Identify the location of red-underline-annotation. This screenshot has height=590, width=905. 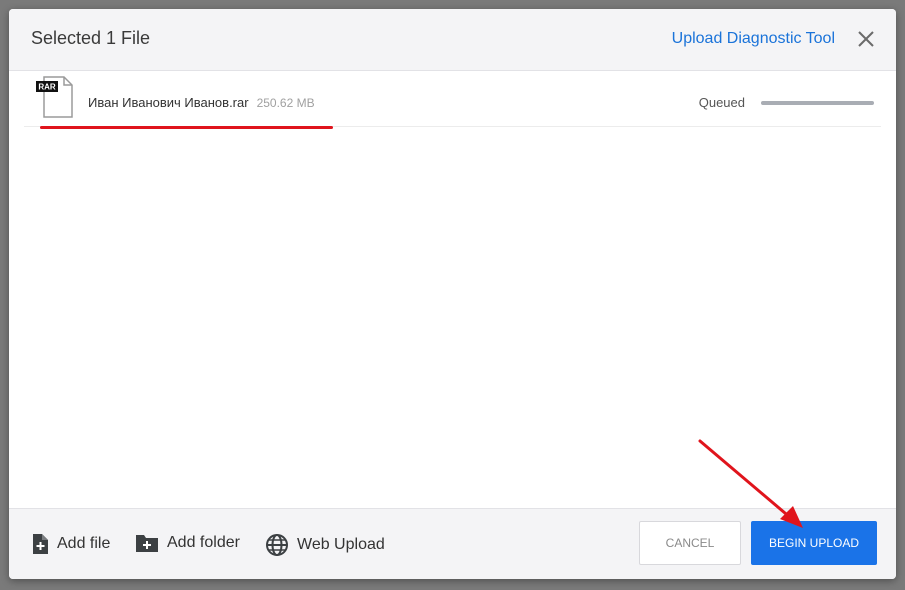
(186, 127).